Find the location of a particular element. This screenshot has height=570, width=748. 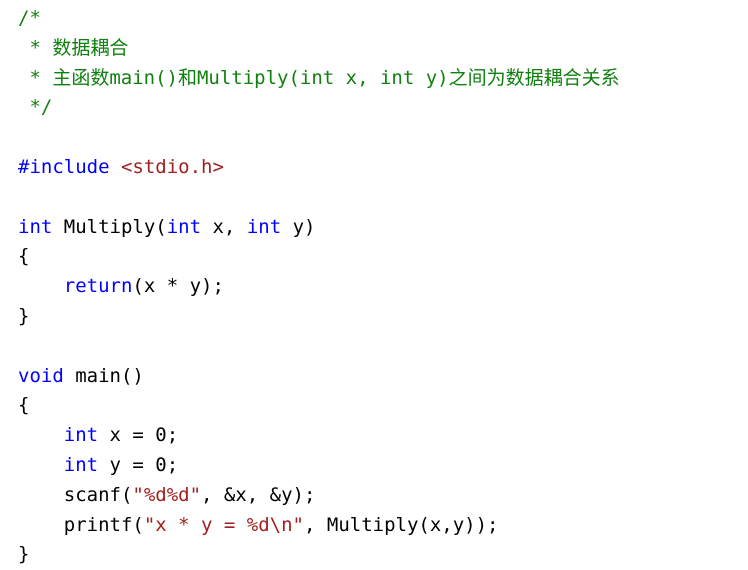

code-token-comment: */ is located at coordinates (35, 107).